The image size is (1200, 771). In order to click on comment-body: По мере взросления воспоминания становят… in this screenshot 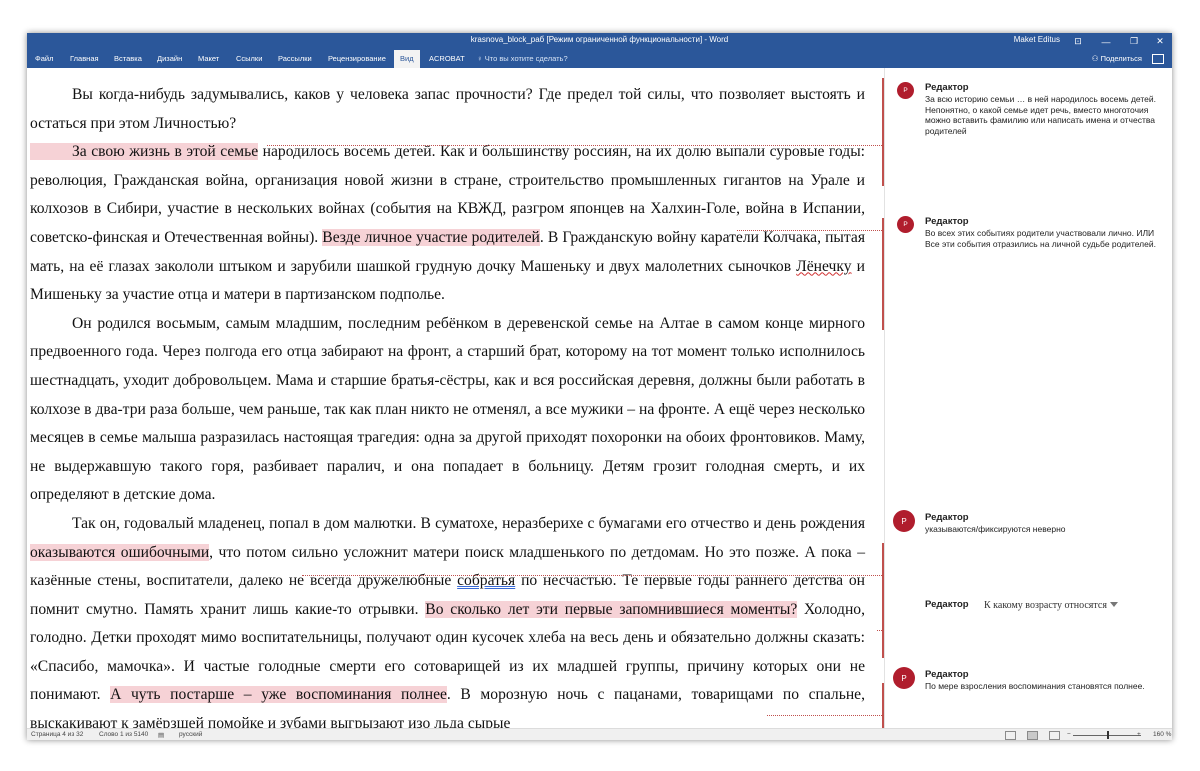, I will do `click(1045, 686)`.